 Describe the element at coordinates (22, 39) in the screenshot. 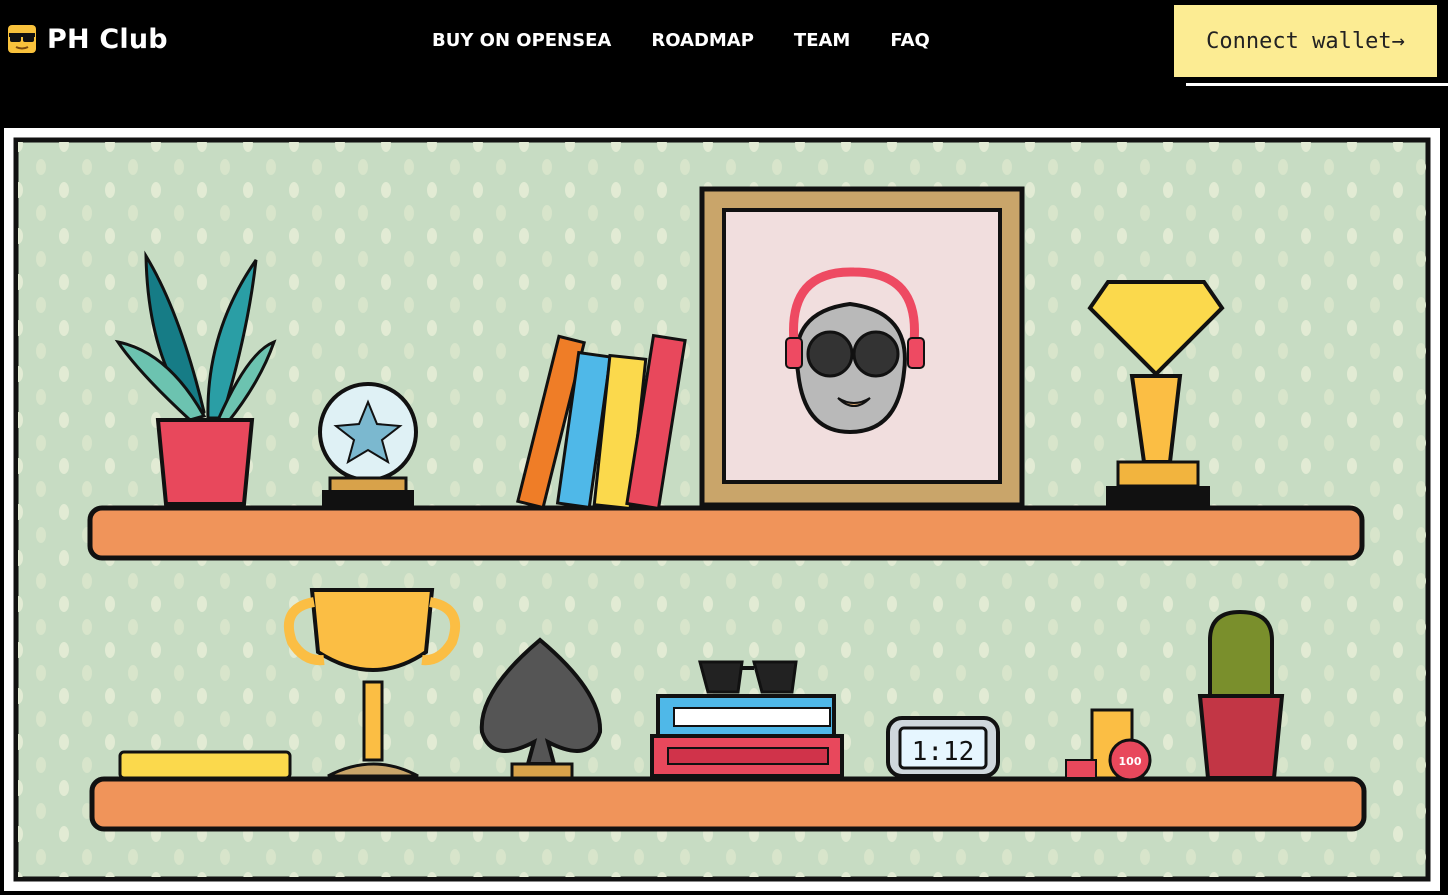

I see `sunglasses-emoji-icon` at that location.